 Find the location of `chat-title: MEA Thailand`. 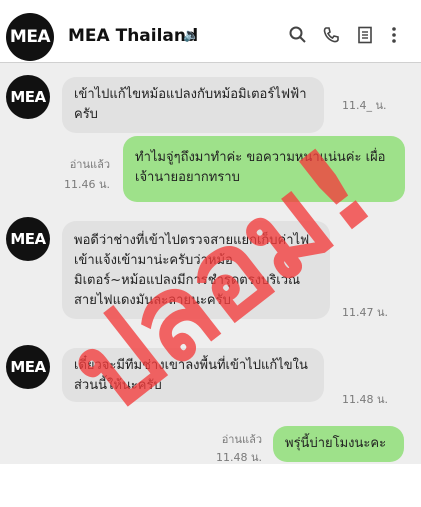

chat-title: MEA Thailand is located at coordinates (133, 36).